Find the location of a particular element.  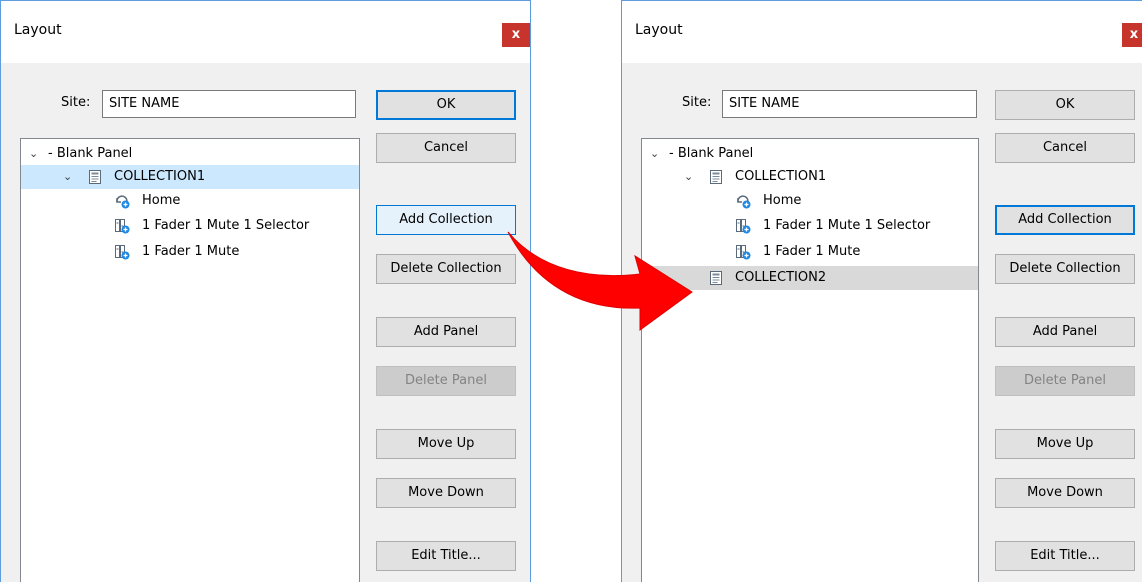

tree-item-panel-1: 1 Fader 1 Mute 1 Selector is located at coordinates (190, 226).